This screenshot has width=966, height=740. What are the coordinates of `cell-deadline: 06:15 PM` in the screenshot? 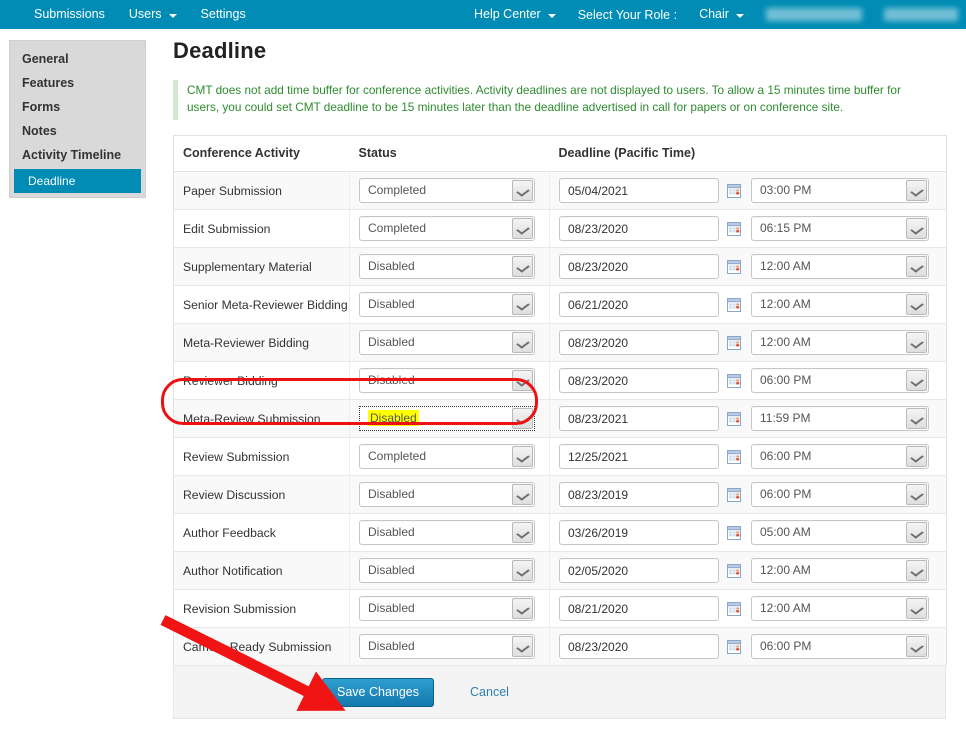 It's located at (748, 228).